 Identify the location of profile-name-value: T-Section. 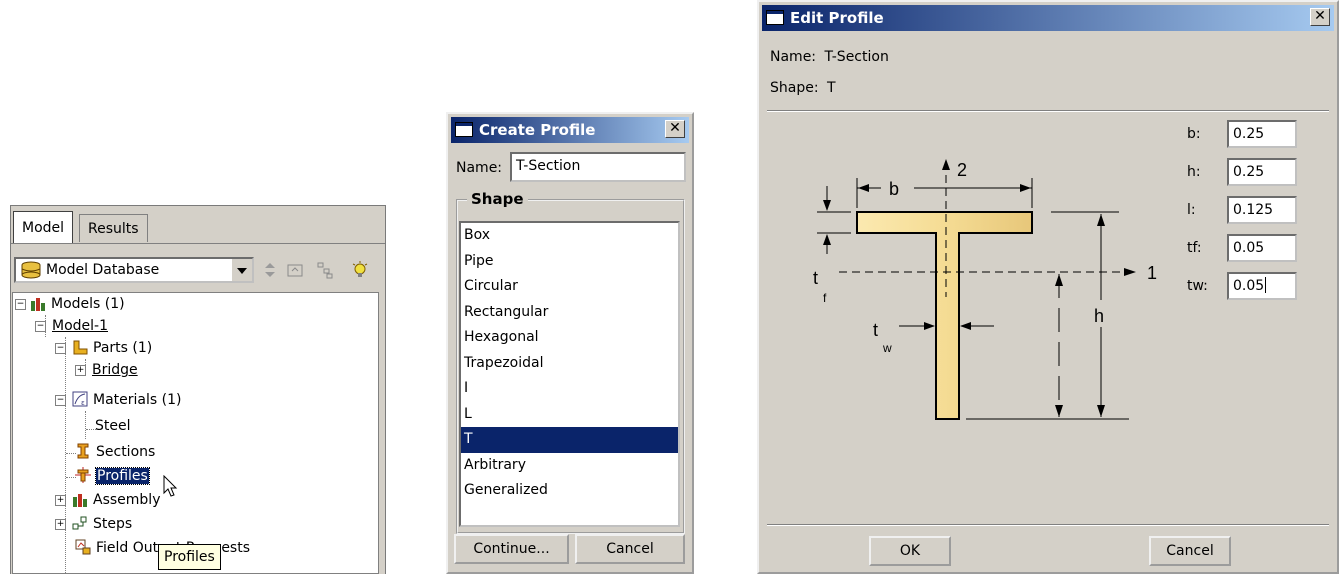
(856, 57).